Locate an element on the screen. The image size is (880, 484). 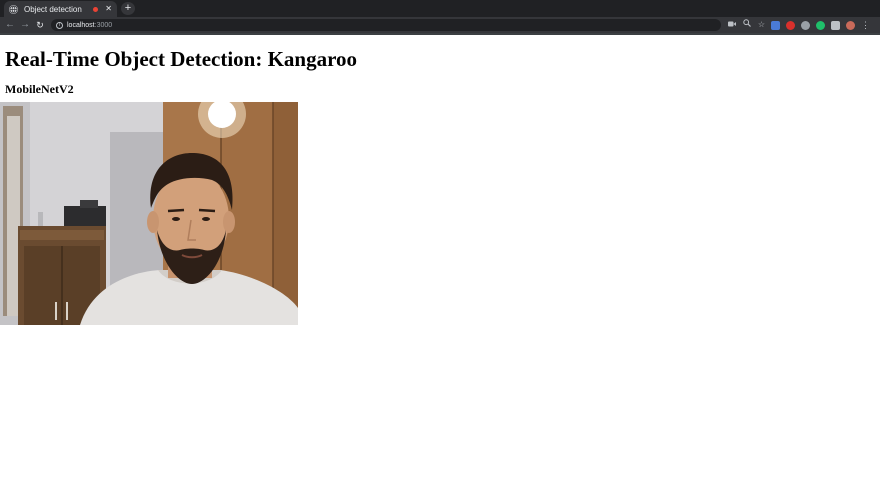
site-info-icon: i is located at coordinates (59, 25).